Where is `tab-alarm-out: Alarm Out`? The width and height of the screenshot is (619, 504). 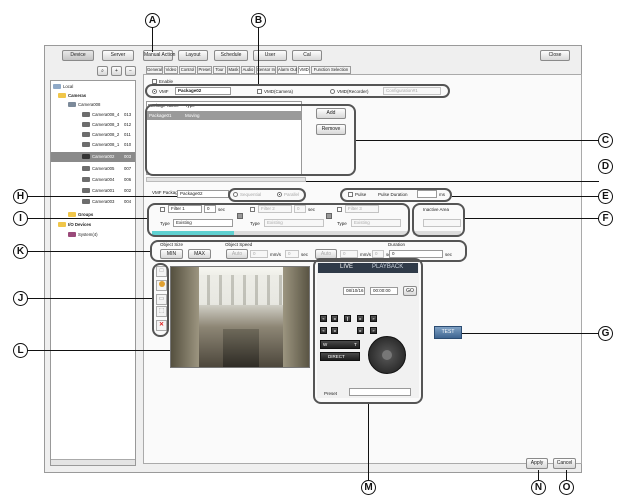 tab-alarm-out: Alarm Out is located at coordinates (287, 70).